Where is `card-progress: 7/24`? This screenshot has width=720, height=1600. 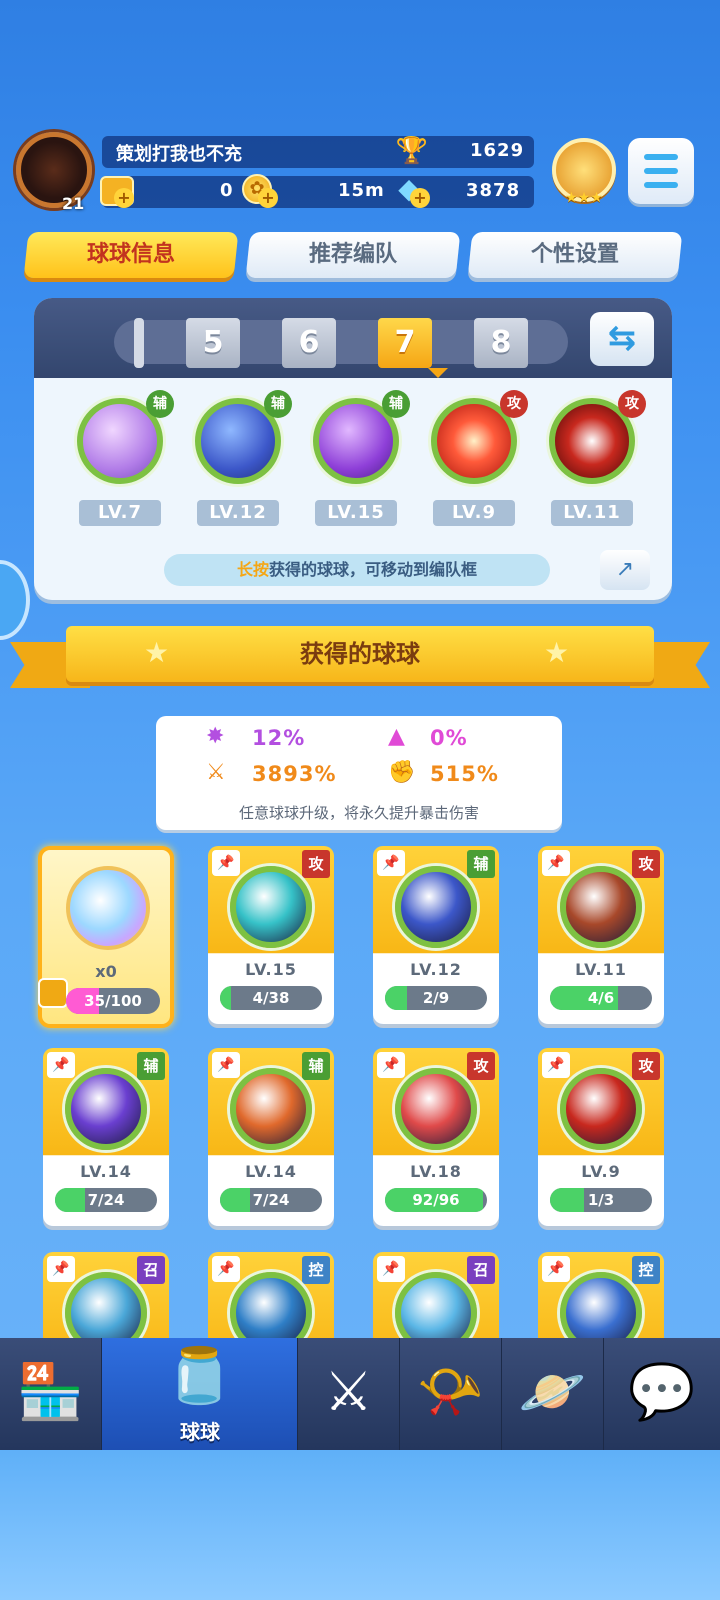 card-progress: 7/24 is located at coordinates (106, 1200).